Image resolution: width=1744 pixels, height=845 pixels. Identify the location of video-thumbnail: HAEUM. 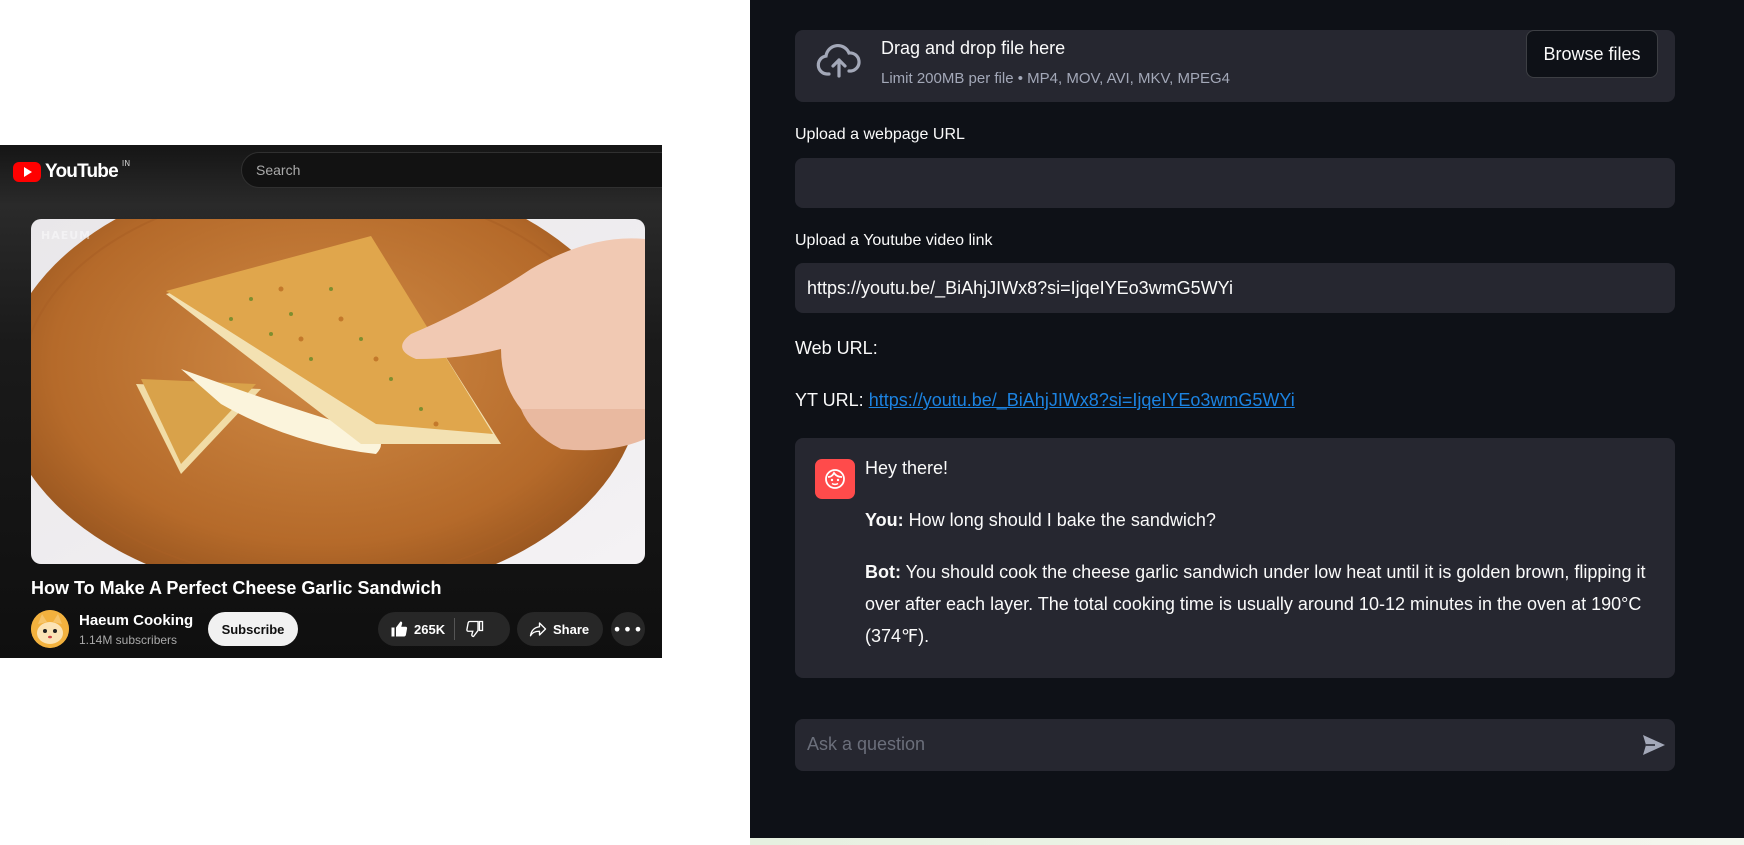
(338, 391).